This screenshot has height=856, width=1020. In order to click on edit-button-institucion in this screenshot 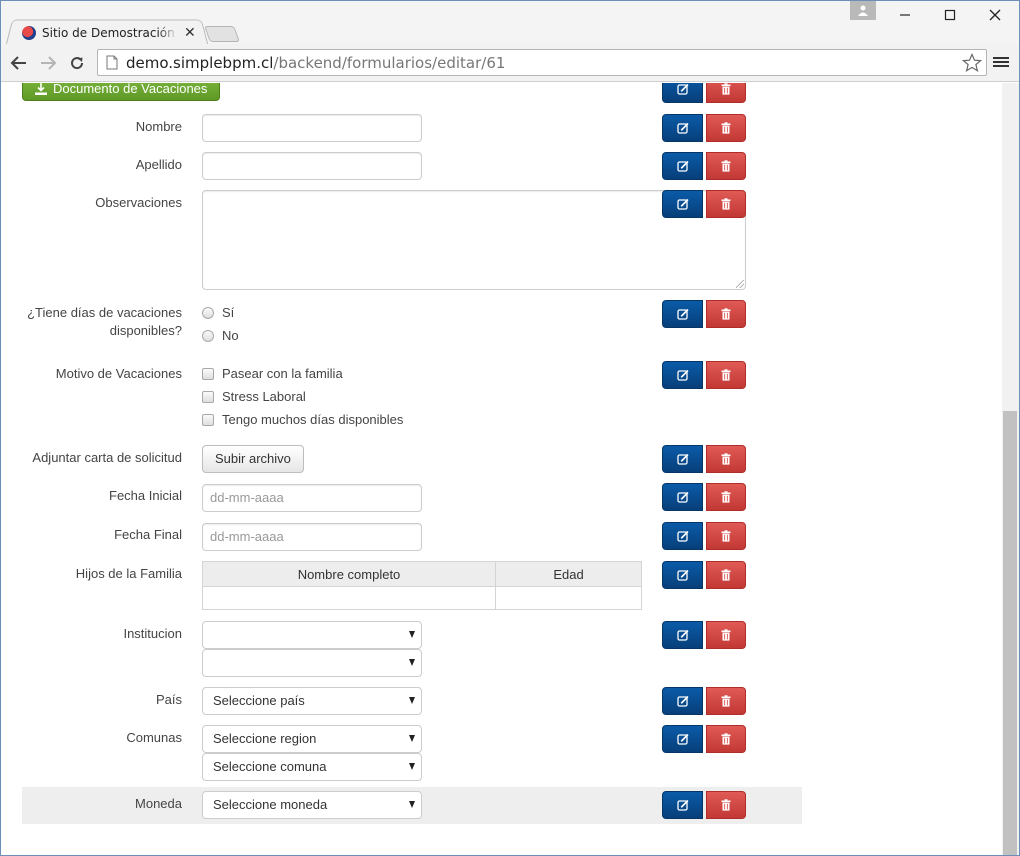, I will do `click(682, 635)`.